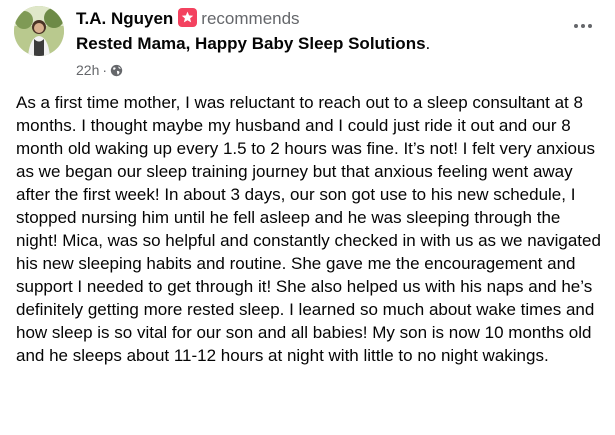 The height and width of the screenshot is (435, 615). I want to click on post-timestamp: 22h, so click(87, 70).